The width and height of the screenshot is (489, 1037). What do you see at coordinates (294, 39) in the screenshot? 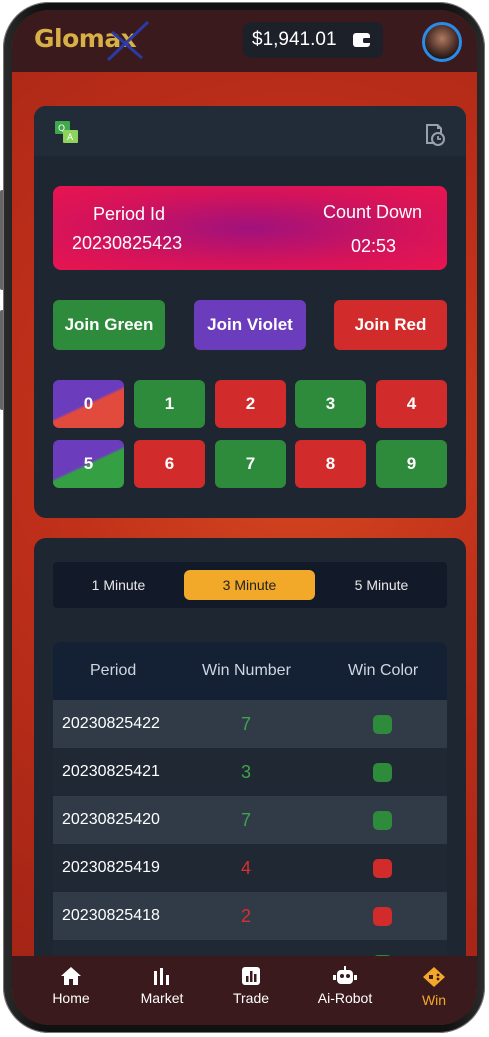
I see `balance-amount: $1,941.01` at bounding box center [294, 39].